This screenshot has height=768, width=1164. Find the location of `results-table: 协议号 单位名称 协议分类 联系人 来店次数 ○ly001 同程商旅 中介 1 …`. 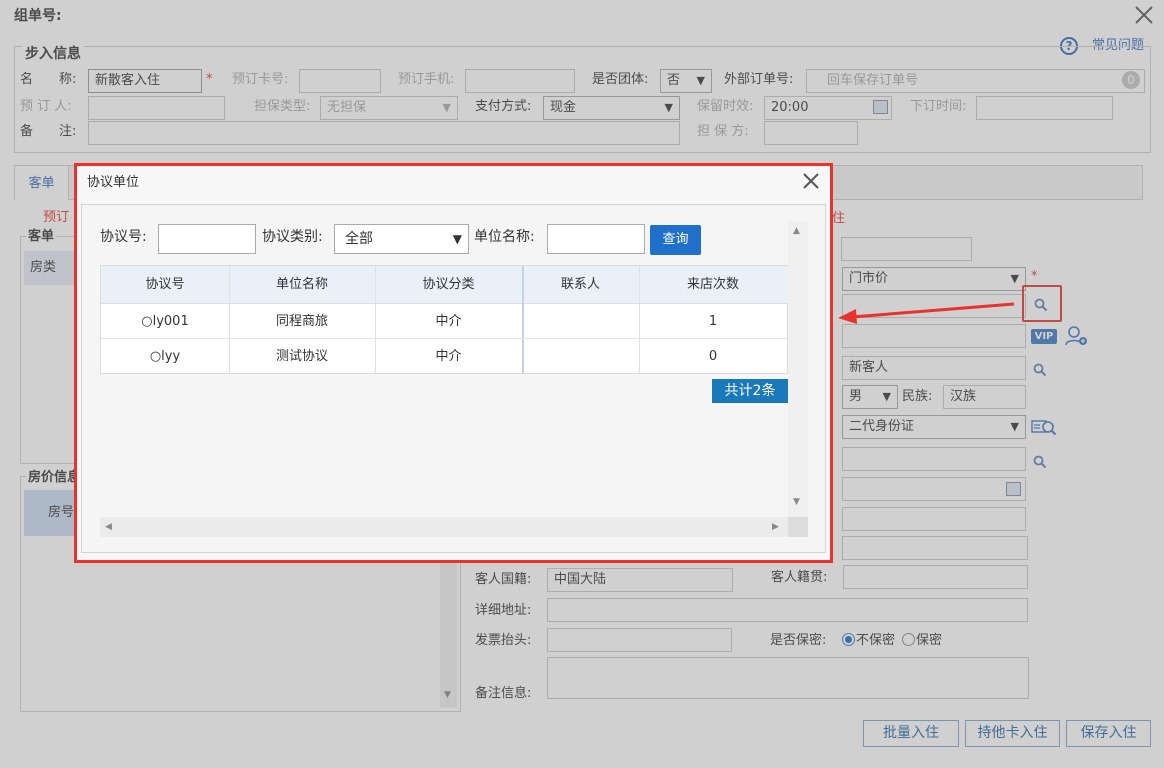

results-table: 协议号 单位名称 协议分类 联系人 来店次数 ○ly001 同程商旅 中介 1 … is located at coordinates (444, 319).